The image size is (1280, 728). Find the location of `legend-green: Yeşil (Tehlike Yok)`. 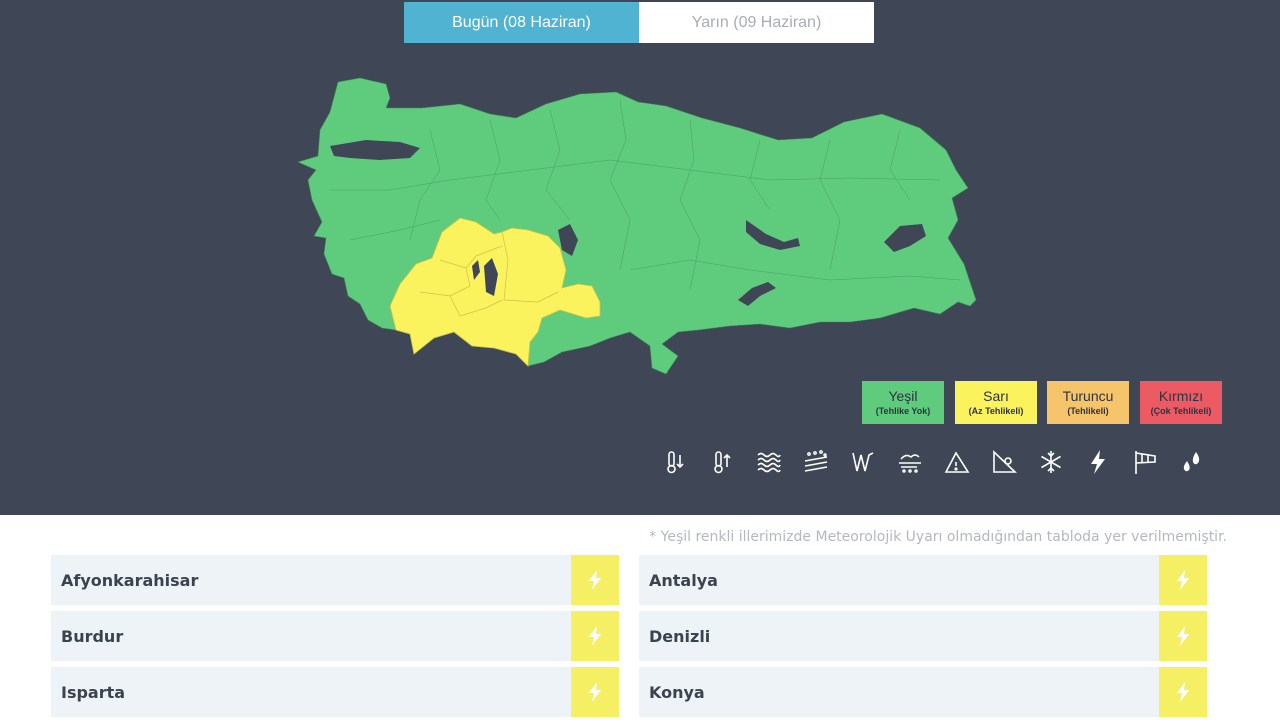

legend-green: Yeşil (Tehlike Yok) is located at coordinates (903, 402).